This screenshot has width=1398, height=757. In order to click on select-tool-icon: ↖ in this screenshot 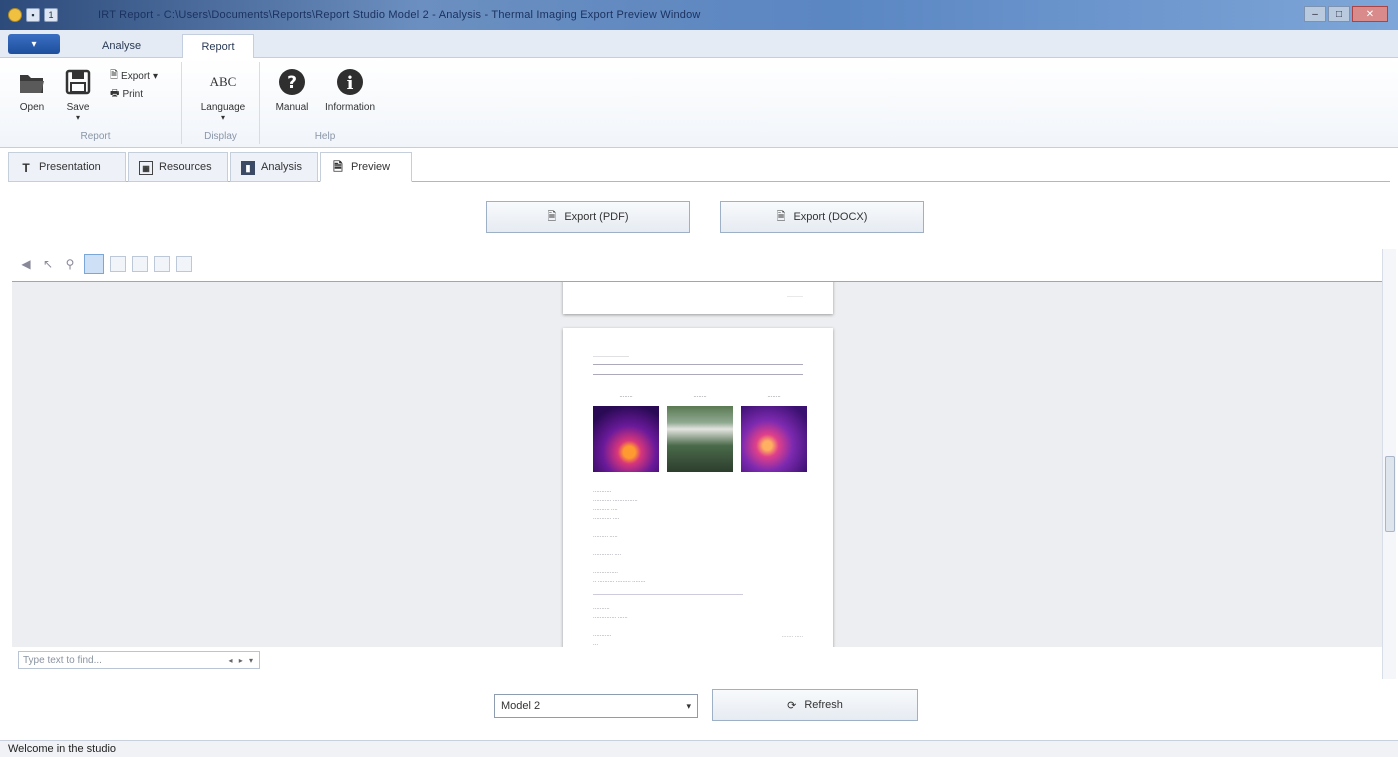, I will do `click(48, 264)`.